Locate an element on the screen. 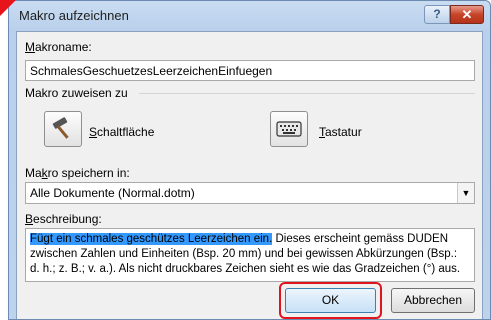 The height and width of the screenshot is (320, 491). macro-name-label: Makroname: is located at coordinates (58, 47).